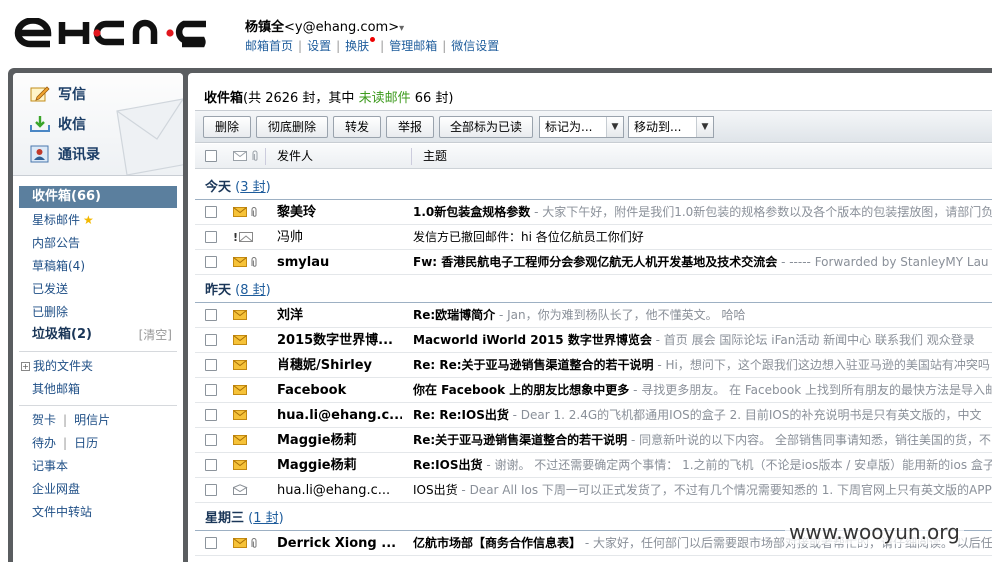 The image size is (992, 562). I want to click on folder-starred: 星标邮件 ★, so click(98, 220).